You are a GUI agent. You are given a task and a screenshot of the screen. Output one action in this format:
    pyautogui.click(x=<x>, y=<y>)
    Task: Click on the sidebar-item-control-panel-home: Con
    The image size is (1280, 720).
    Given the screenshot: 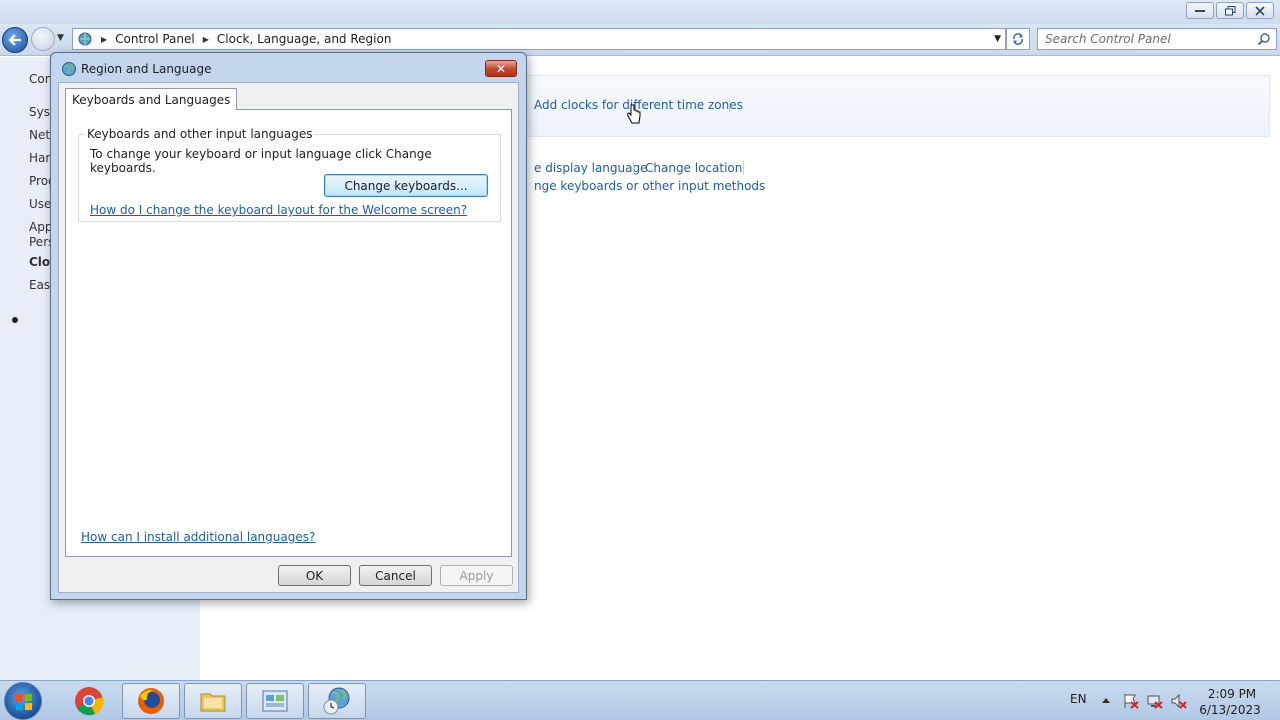 What is the action you would take?
    pyautogui.click(x=40, y=79)
    